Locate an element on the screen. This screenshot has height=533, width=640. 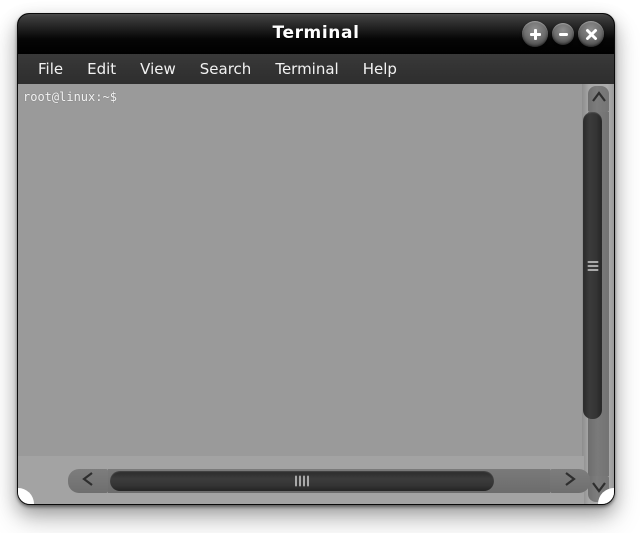
plus-icon is located at coordinates (535, 34).